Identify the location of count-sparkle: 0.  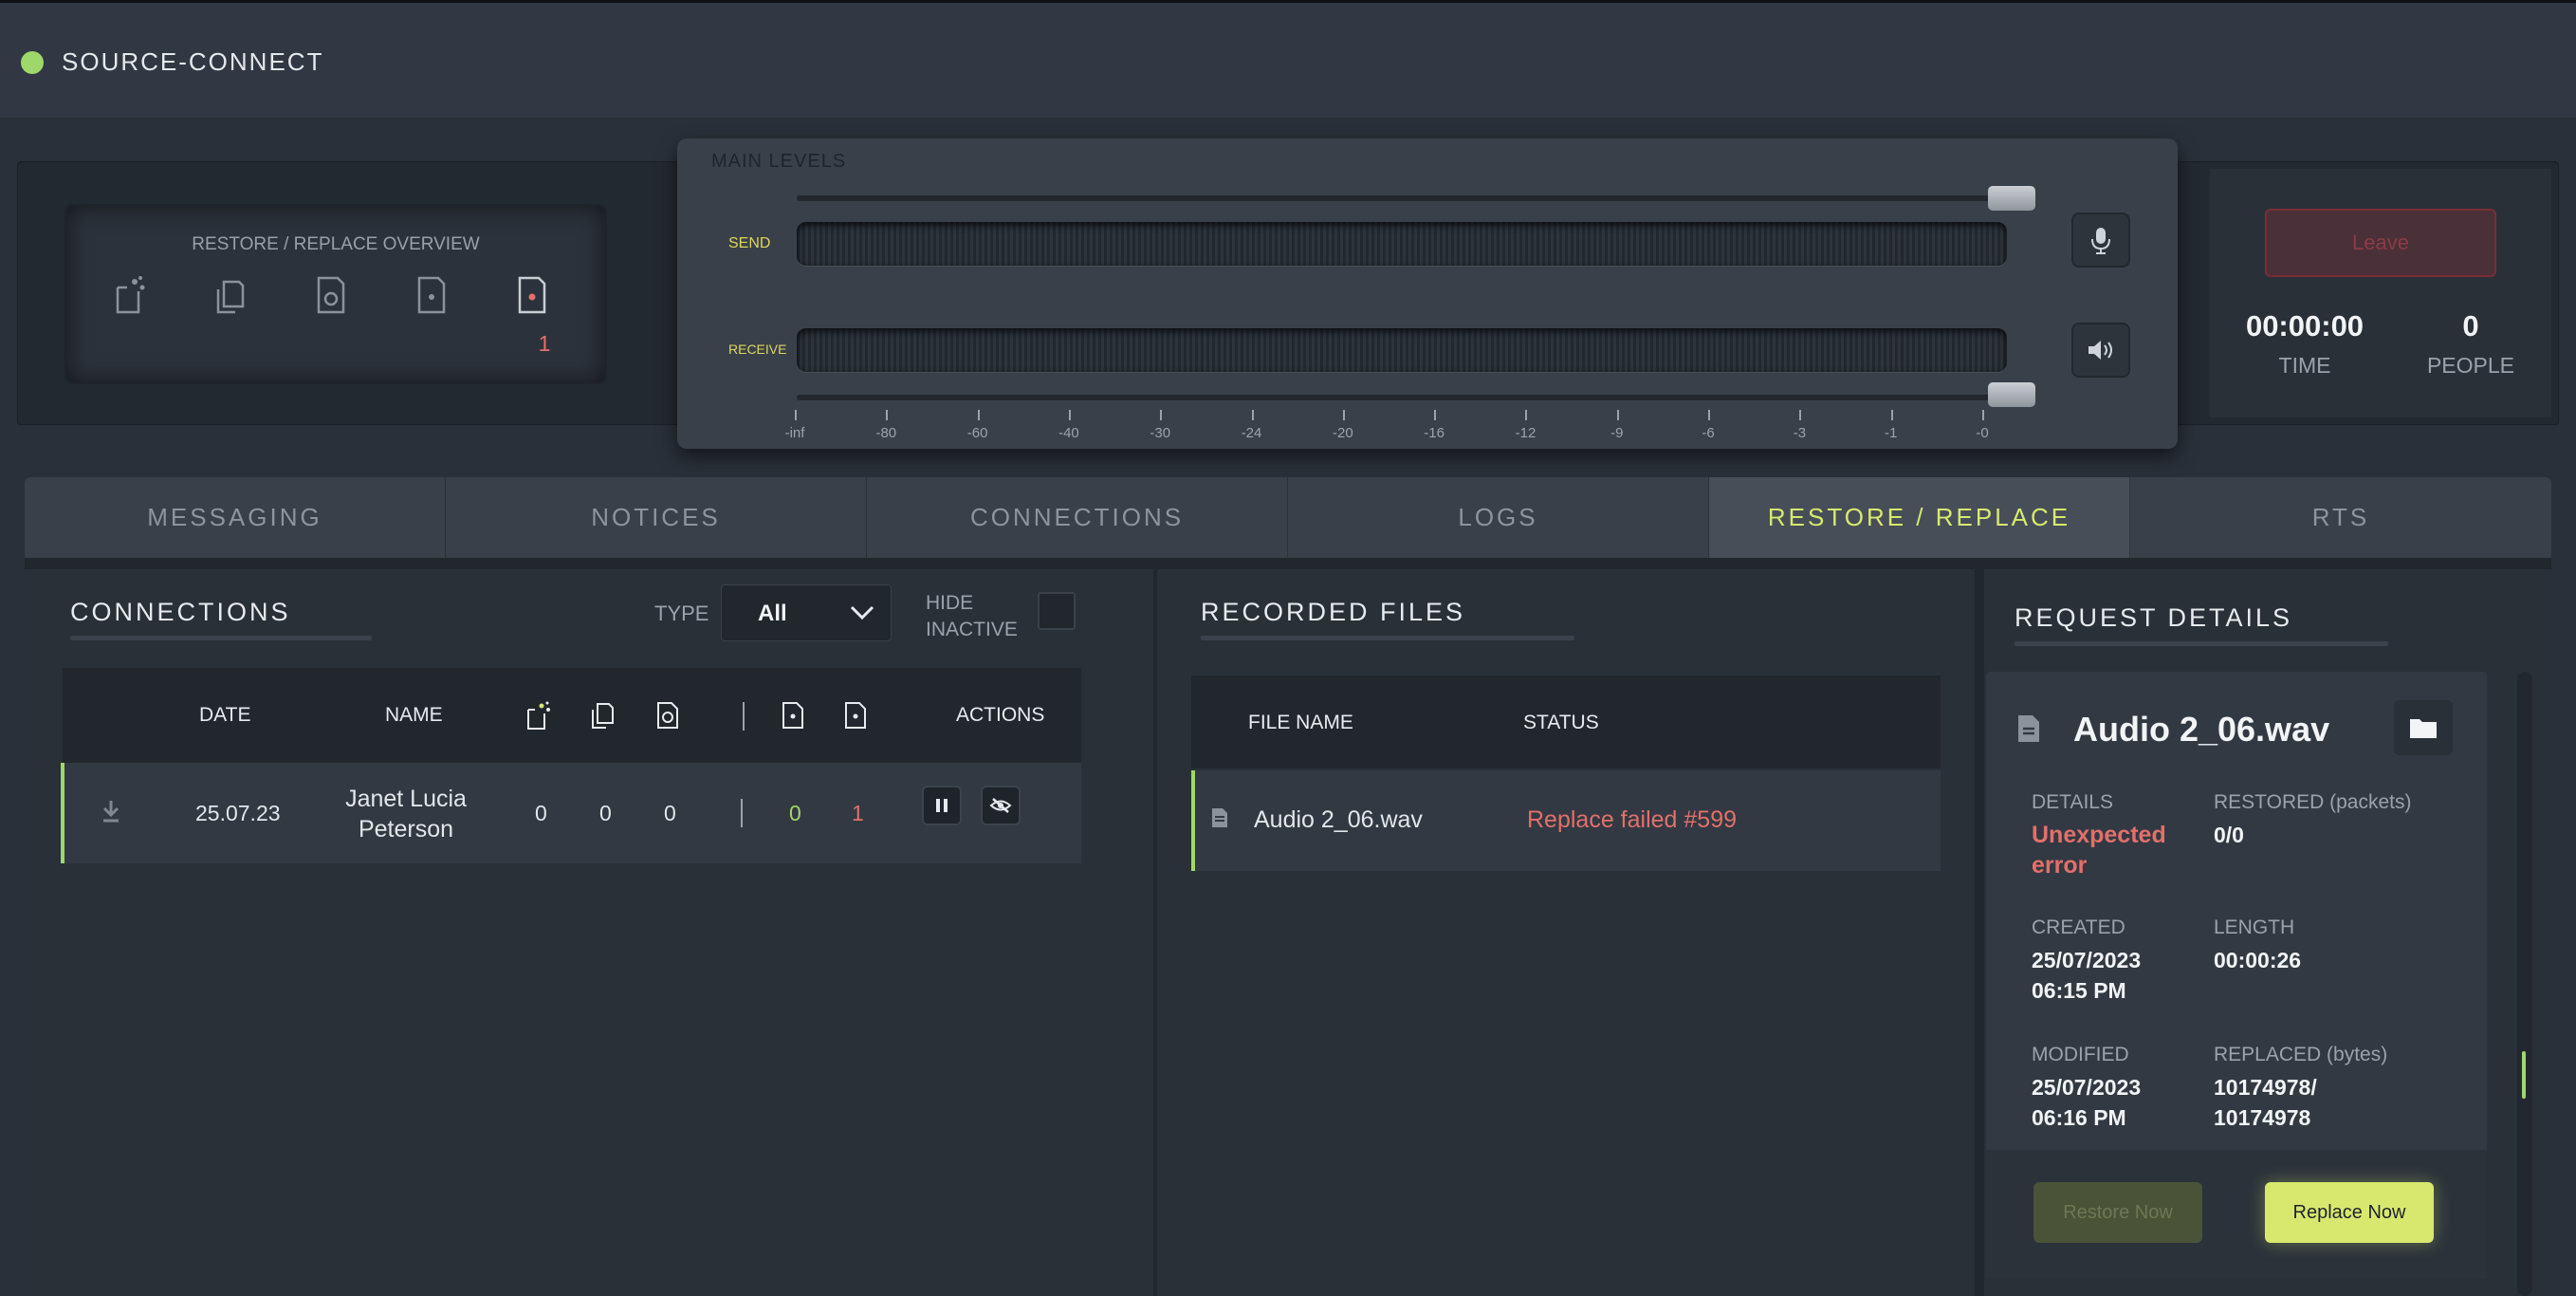
(541, 813).